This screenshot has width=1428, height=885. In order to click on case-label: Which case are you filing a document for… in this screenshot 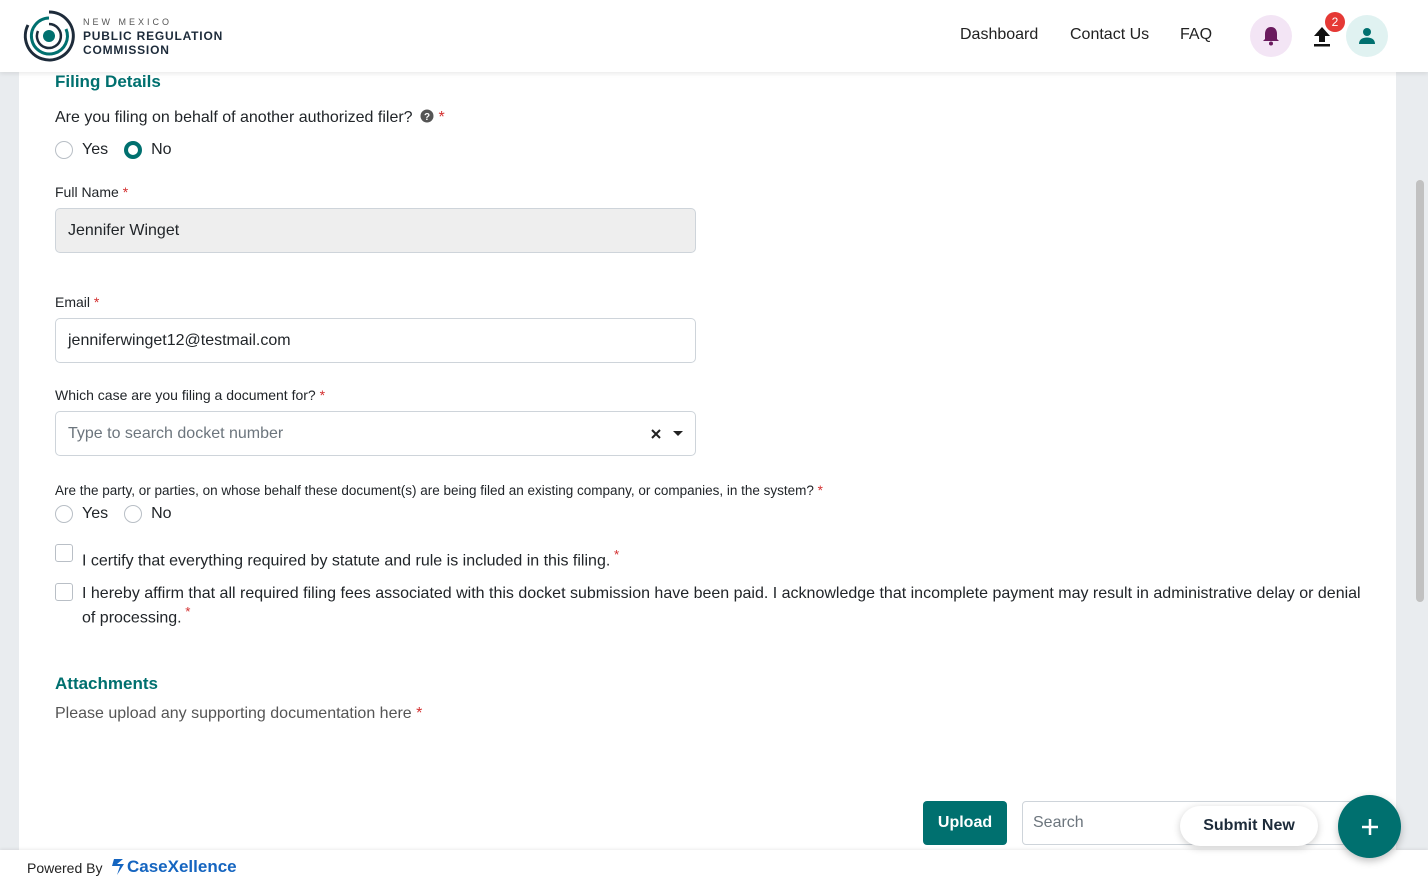, I will do `click(190, 395)`.